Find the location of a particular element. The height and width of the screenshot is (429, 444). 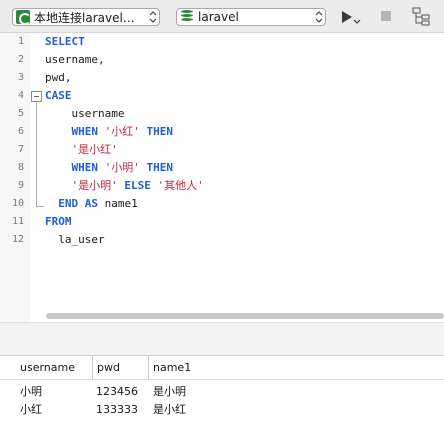

line-number: 5 is located at coordinates (20, 113).